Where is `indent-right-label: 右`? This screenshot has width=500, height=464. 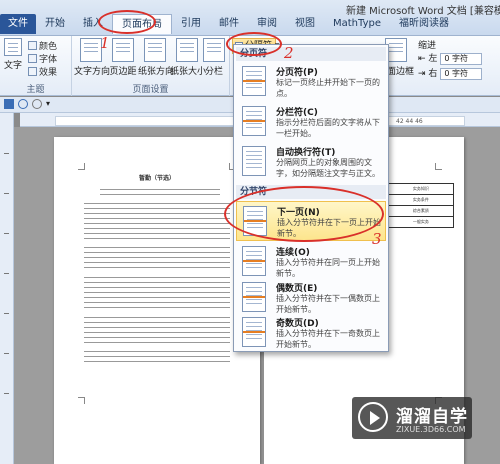 indent-right-label: 右 is located at coordinates (433, 74).